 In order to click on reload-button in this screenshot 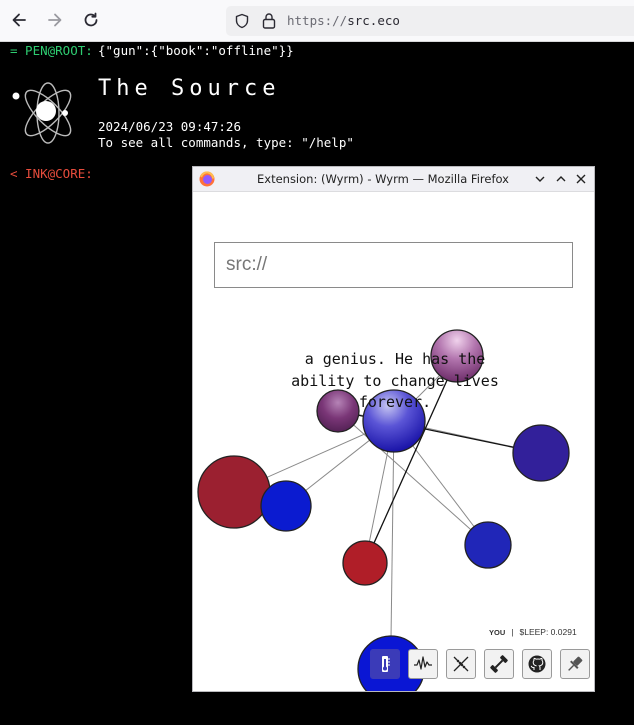, I will do `click(91, 20)`.